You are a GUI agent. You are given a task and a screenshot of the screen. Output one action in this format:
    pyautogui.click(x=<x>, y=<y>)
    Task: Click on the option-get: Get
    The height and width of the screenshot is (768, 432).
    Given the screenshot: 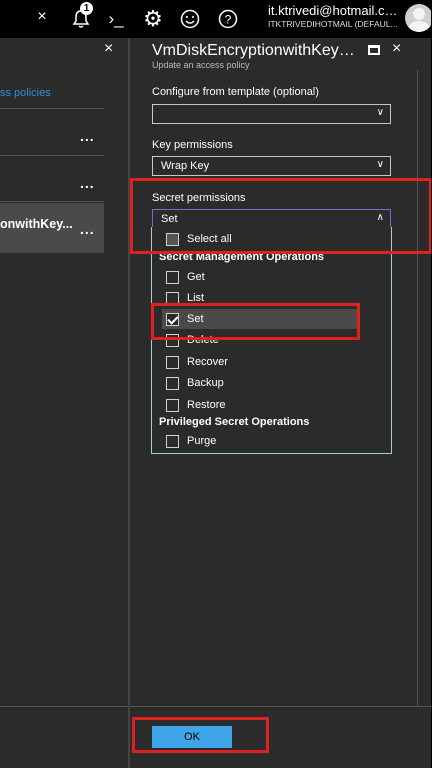 What is the action you would take?
    pyautogui.click(x=266, y=277)
    